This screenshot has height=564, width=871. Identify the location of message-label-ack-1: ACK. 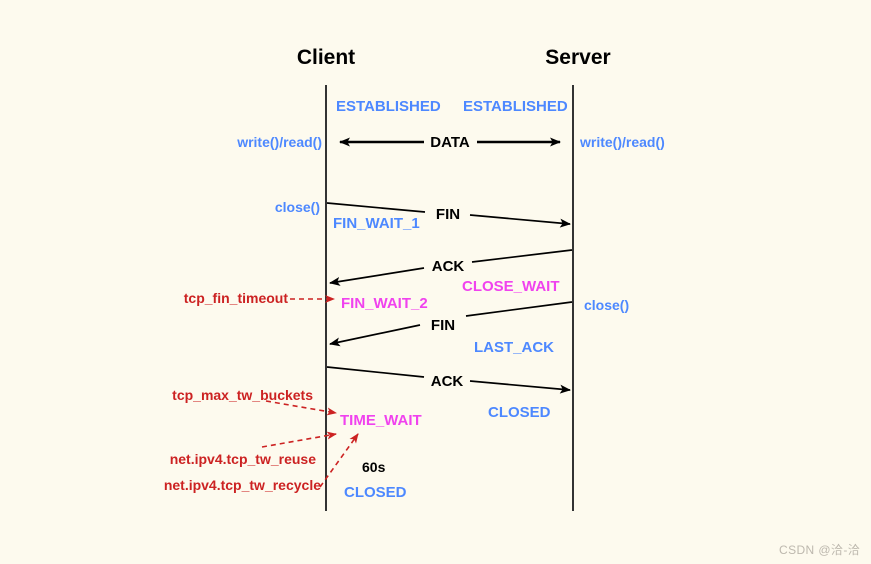
(448, 266).